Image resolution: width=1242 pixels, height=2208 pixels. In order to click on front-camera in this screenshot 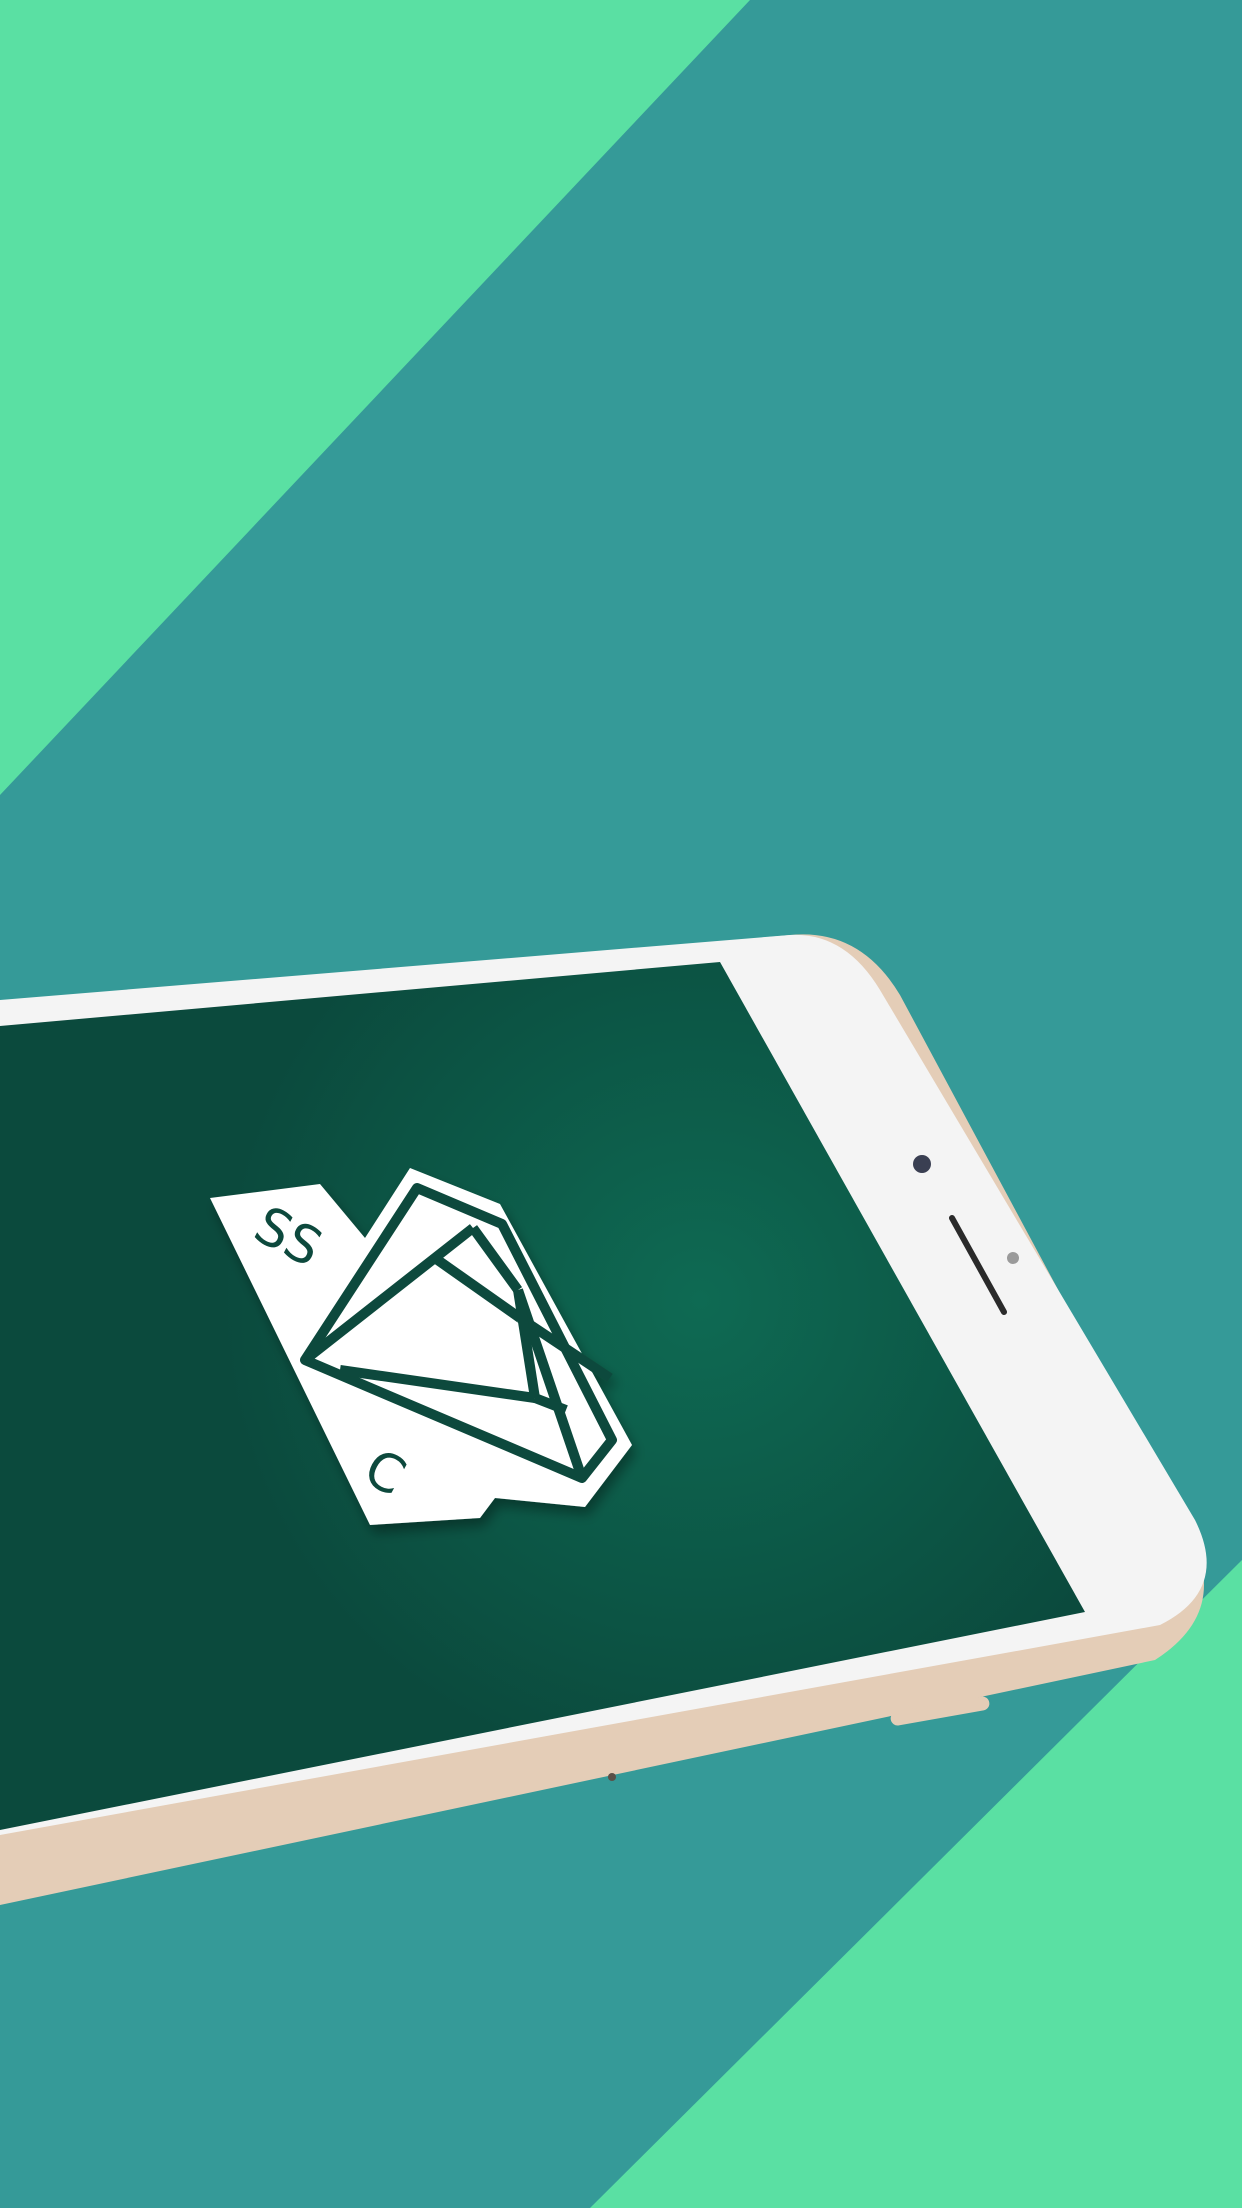, I will do `click(922, 1164)`.